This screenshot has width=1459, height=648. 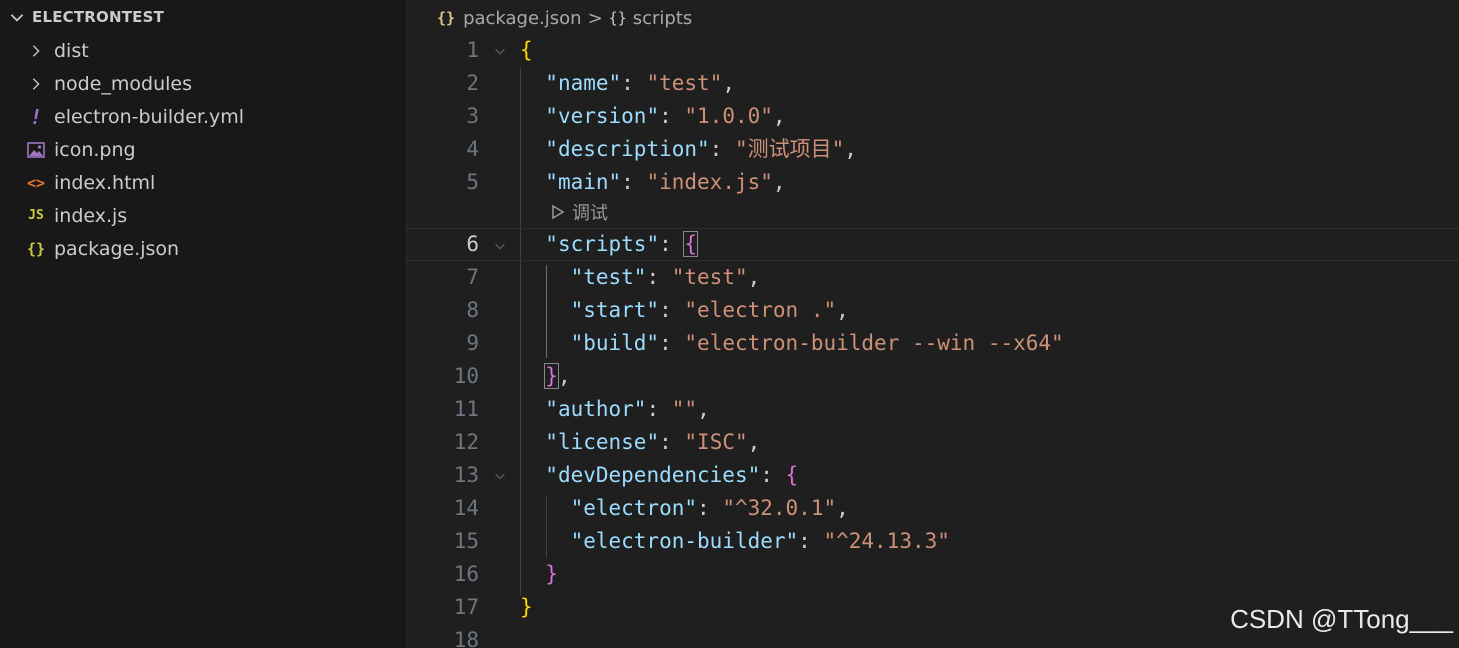 What do you see at coordinates (933, 83) in the screenshot?
I see `code-line: 2 "name": "test",` at bounding box center [933, 83].